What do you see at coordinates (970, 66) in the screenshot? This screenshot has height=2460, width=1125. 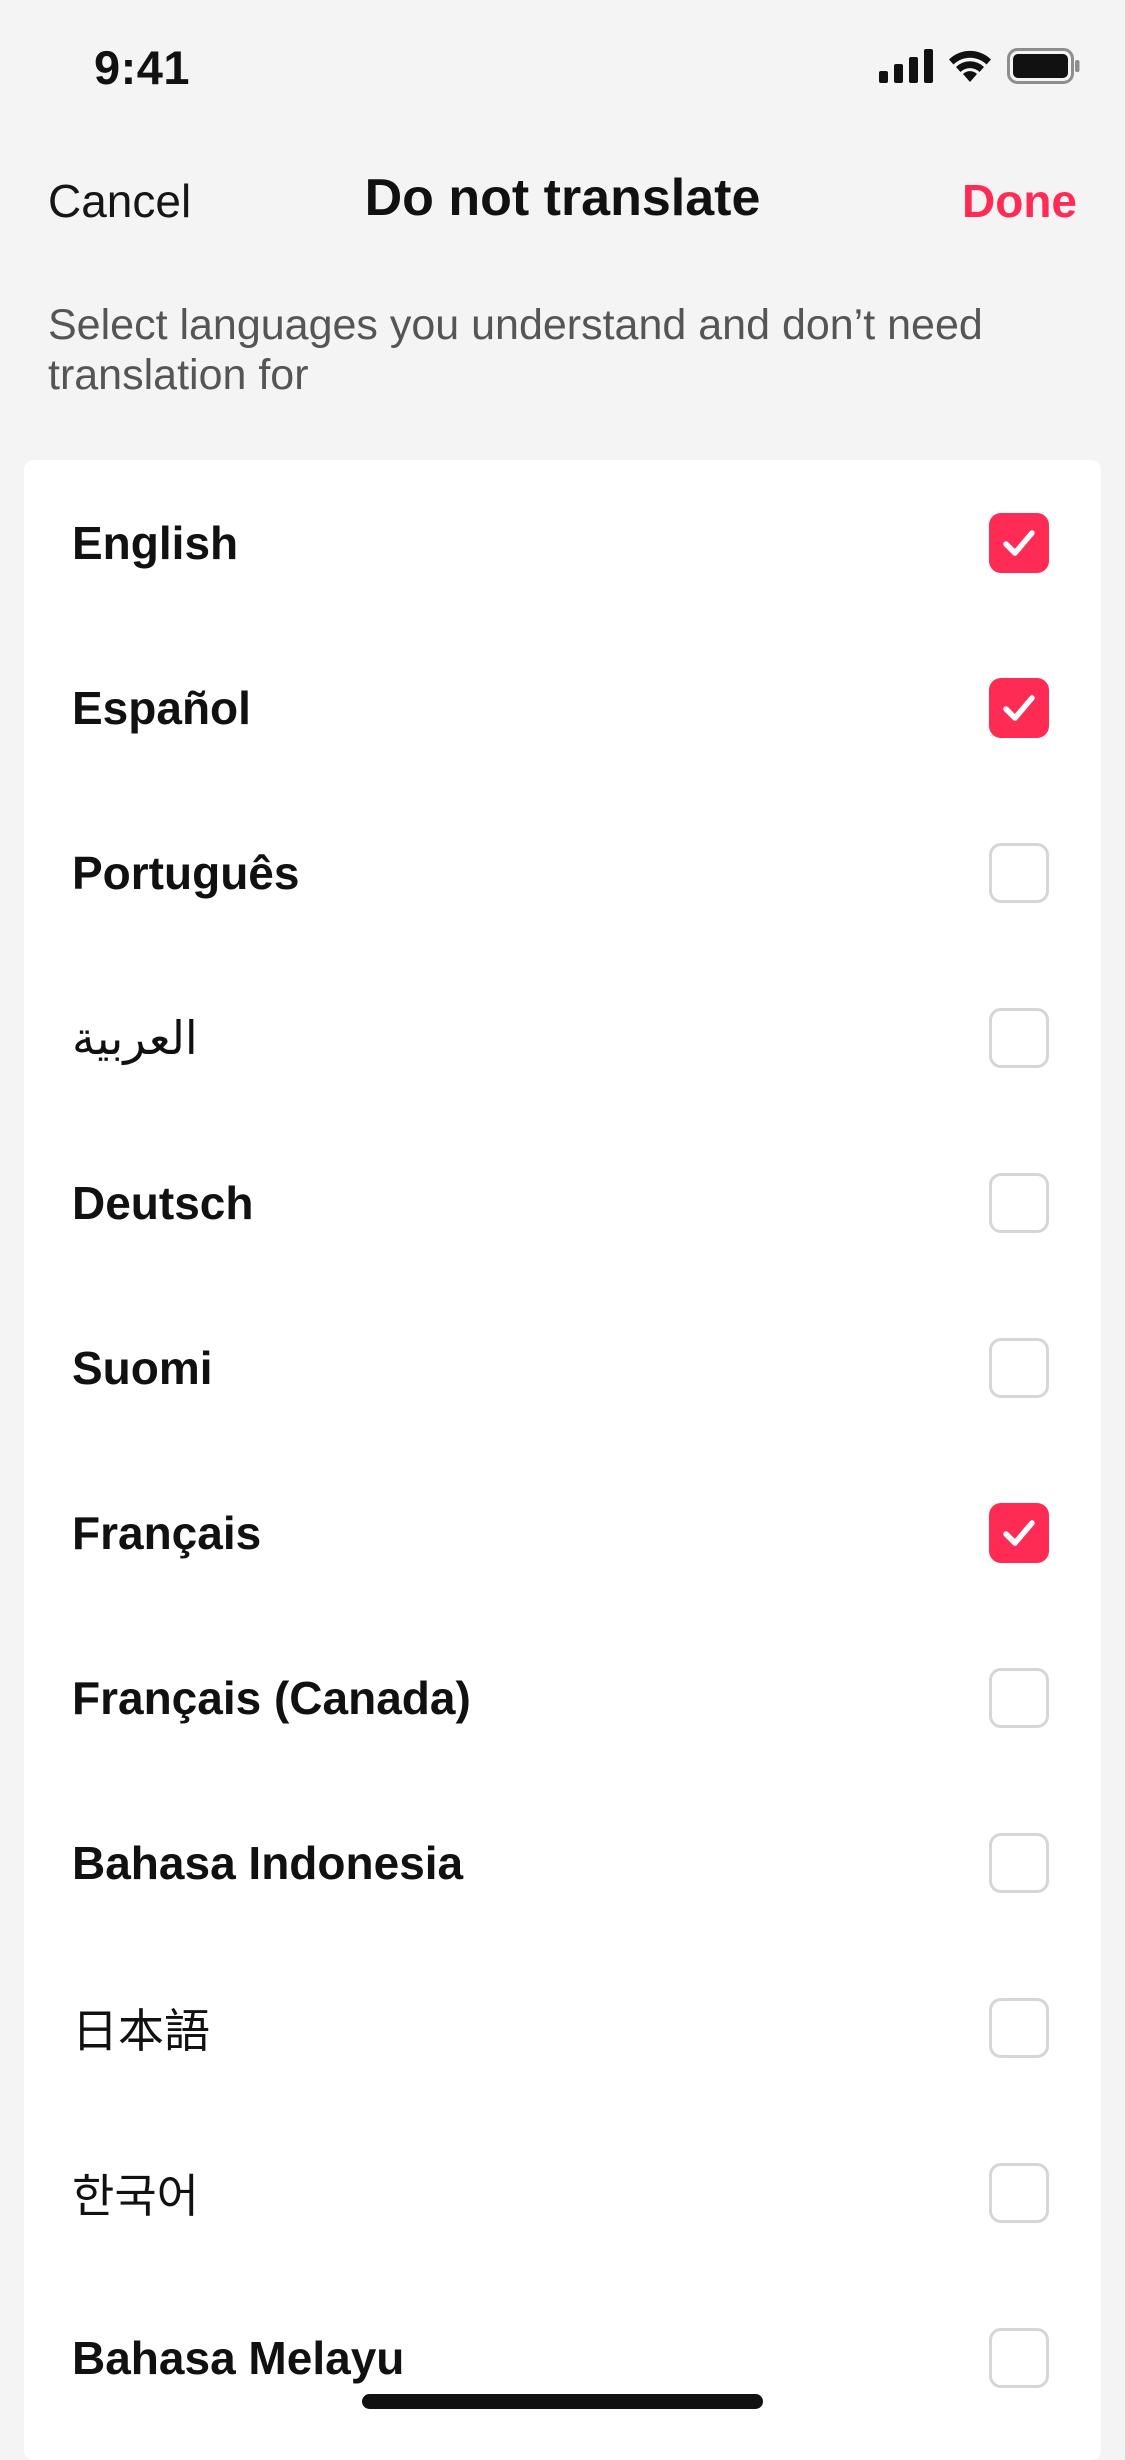 I see `wifi-icon` at bounding box center [970, 66].